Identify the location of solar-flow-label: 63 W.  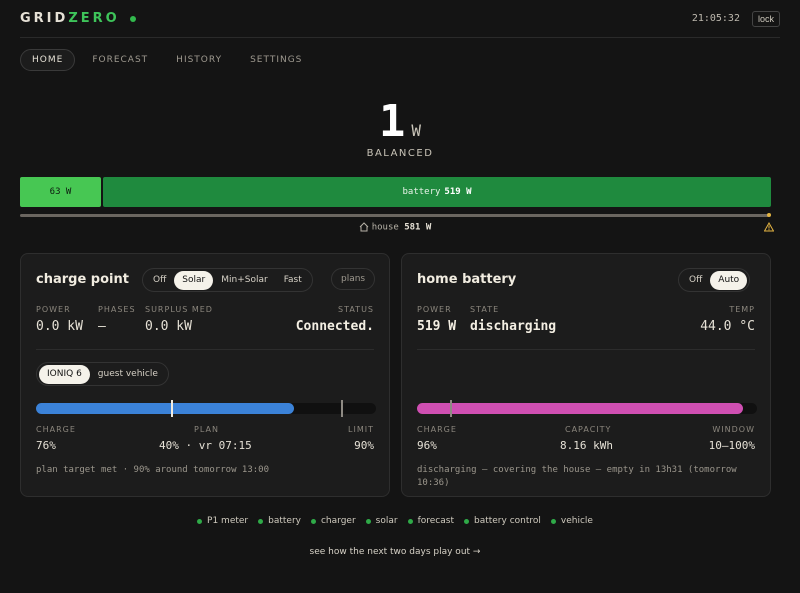
(60, 192).